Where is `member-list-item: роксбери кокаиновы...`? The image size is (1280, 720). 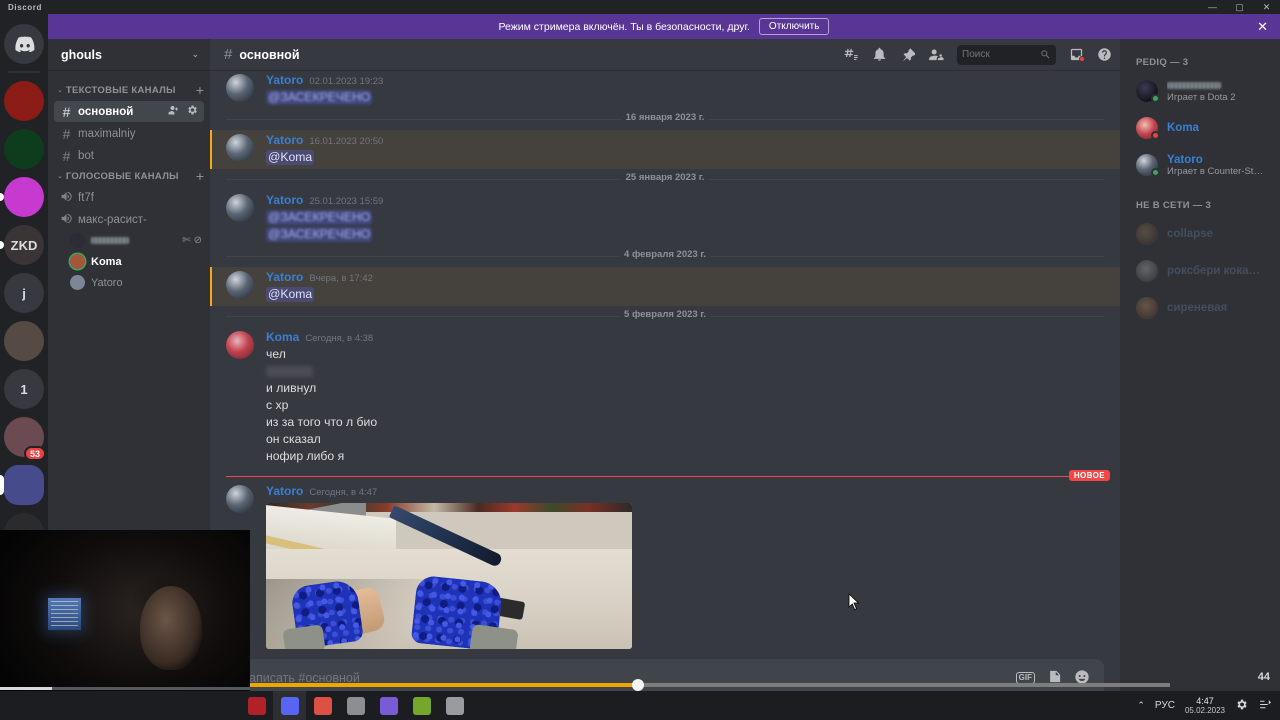
member-list-item: роксбери кокаиновы... is located at coordinates (1200, 271).